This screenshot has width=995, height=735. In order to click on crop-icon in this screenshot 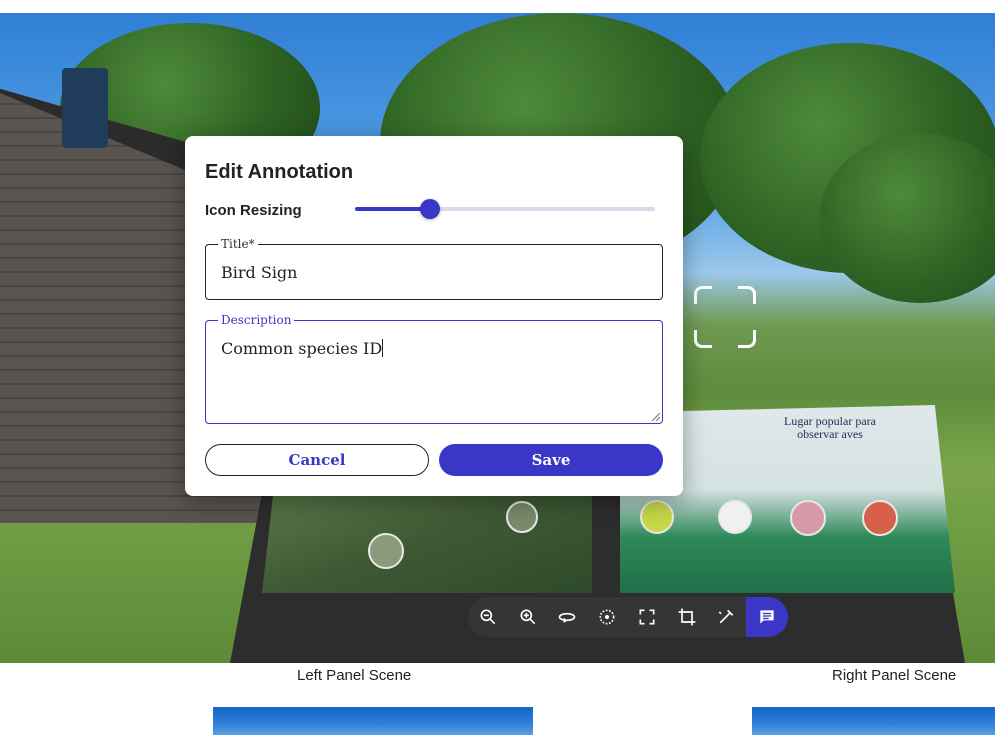, I will do `click(687, 617)`.